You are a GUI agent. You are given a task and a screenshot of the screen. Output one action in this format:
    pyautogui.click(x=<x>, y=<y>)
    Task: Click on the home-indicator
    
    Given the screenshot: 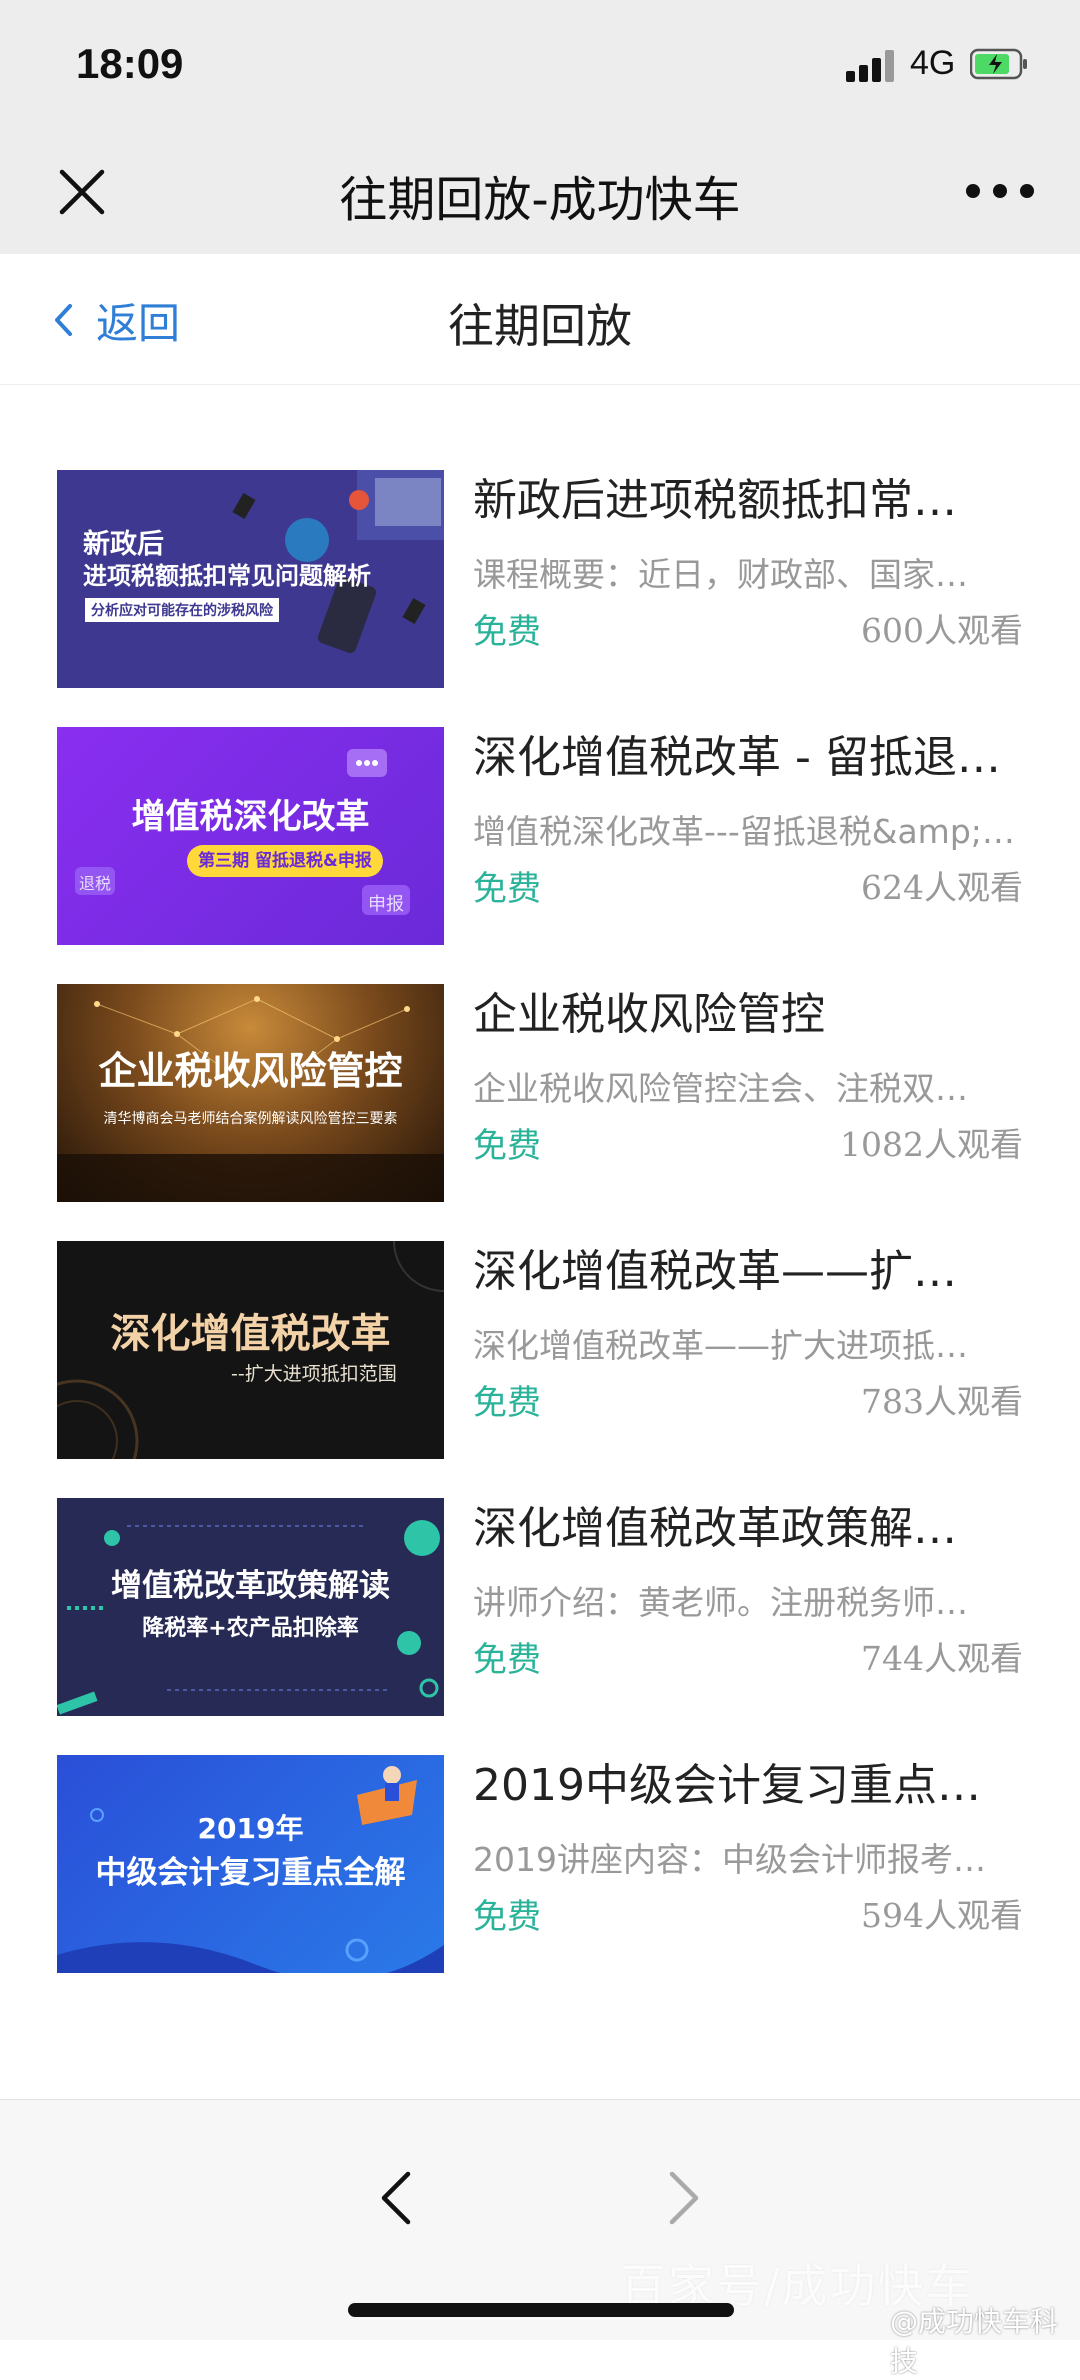 What is the action you would take?
    pyautogui.click(x=541, y=2310)
    